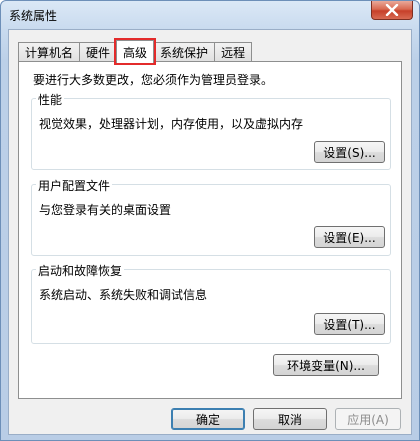  I want to click on user-profiles-title: 用户配置文件, so click(74, 185).